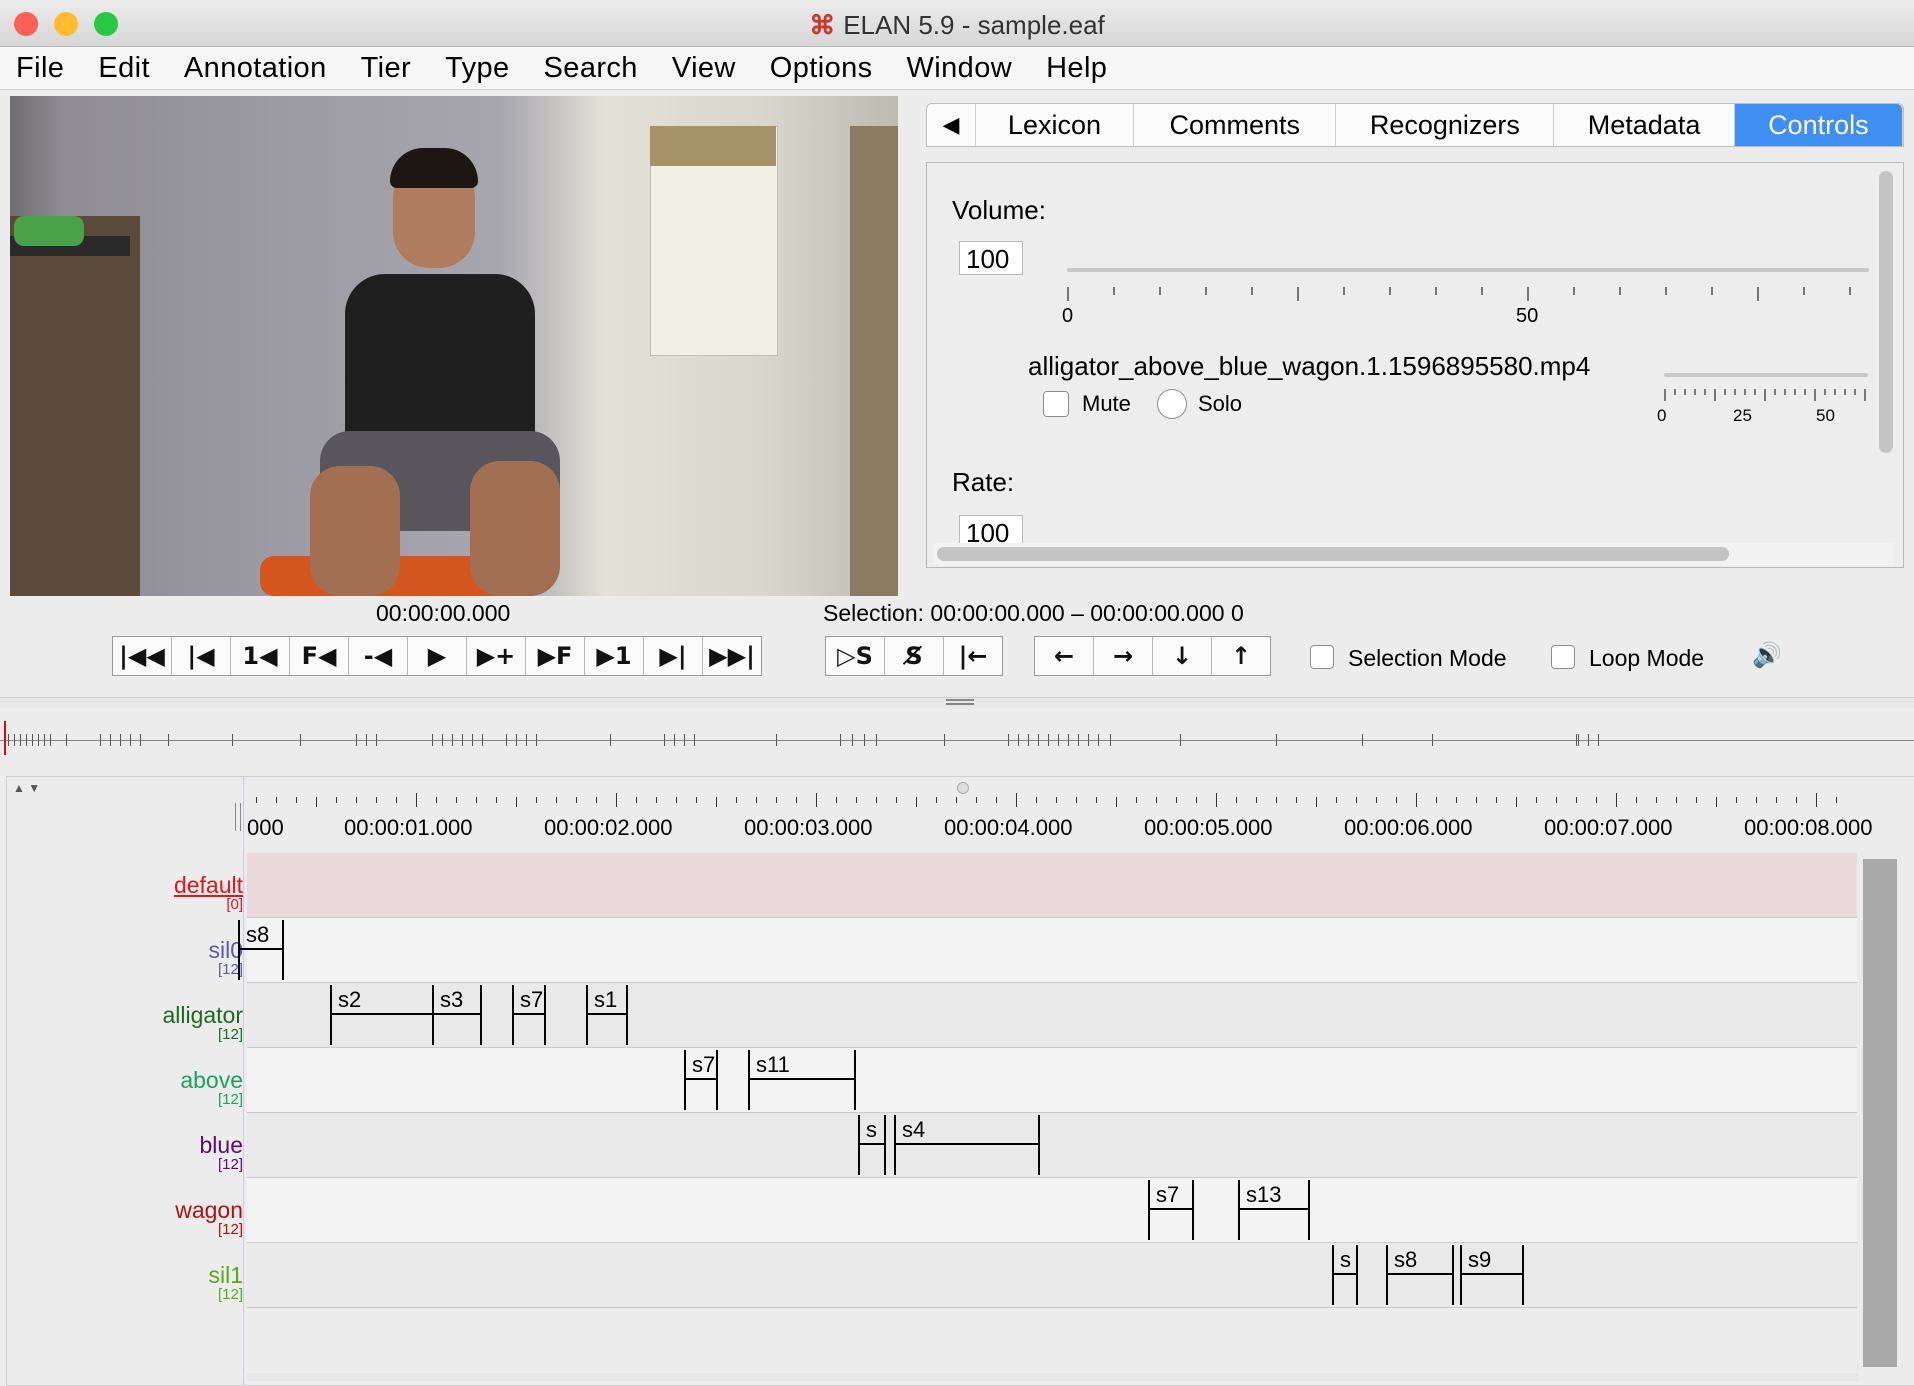 This screenshot has height=1386, width=1914. What do you see at coordinates (125, 68) in the screenshot?
I see `menu-edit: Edit` at bounding box center [125, 68].